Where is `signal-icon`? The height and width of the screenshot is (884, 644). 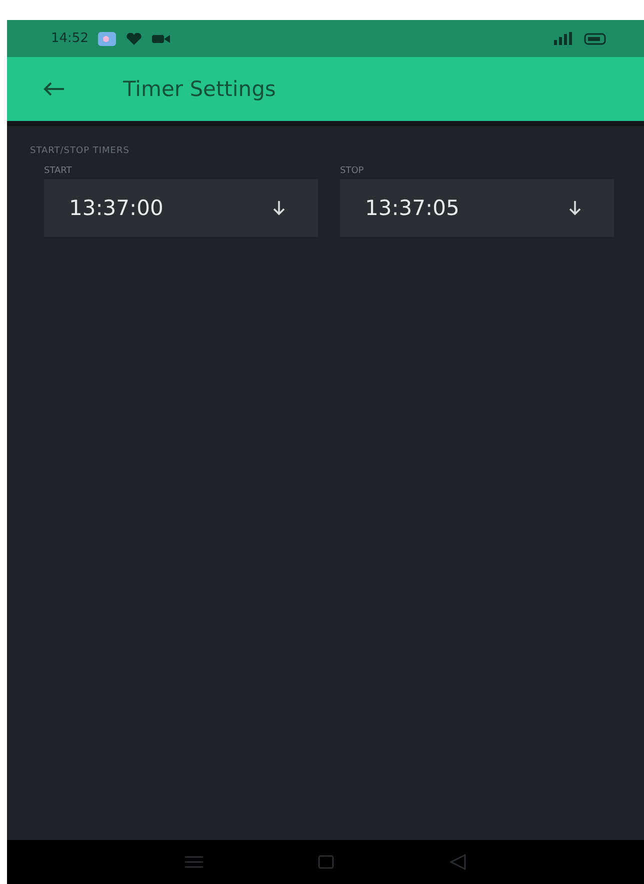 signal-icon is located at coordinates (563, 38).